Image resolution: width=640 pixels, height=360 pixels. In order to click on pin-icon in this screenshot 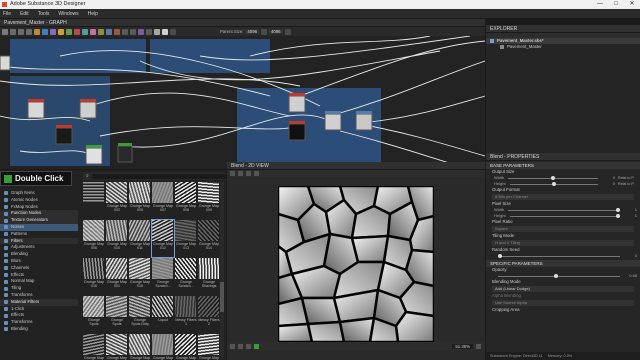, I will do `click(29, 31)`.